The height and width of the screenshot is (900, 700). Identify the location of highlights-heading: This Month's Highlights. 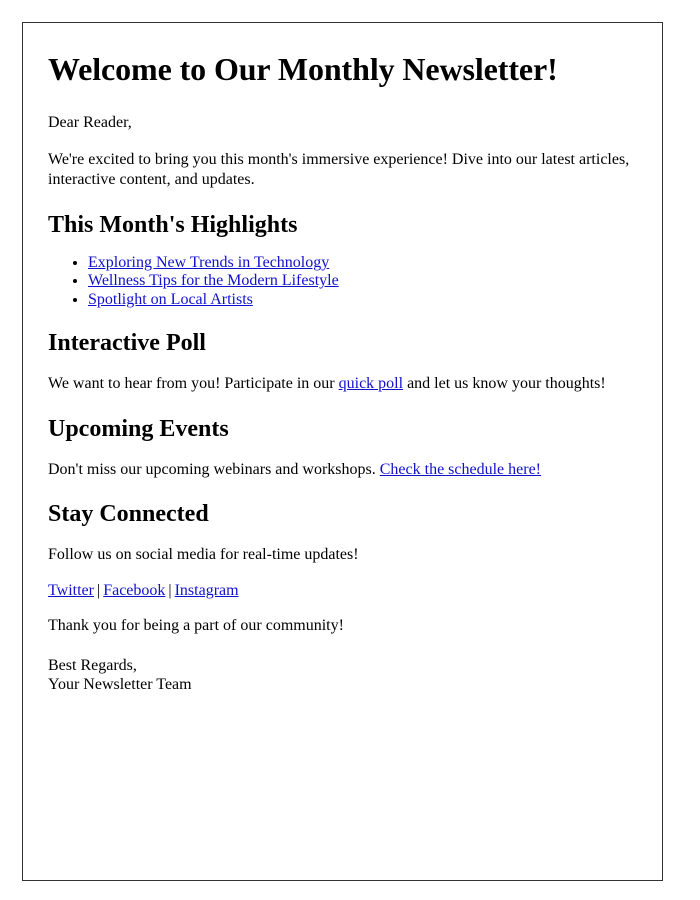
(173, 225).